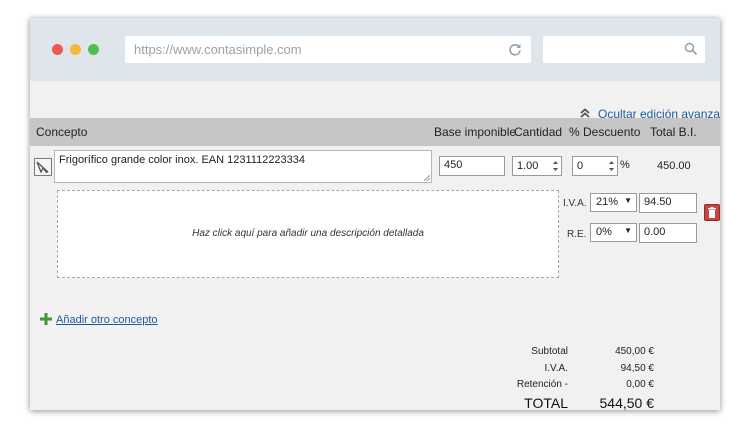 The image size is (750, 439). I want to click on resize-grip-icon, so click(427, 178).